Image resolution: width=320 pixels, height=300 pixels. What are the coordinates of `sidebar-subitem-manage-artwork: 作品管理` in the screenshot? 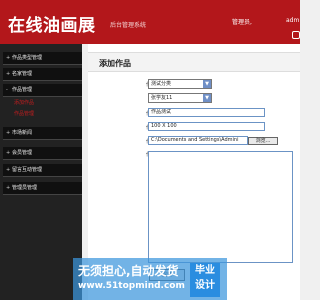 It's located at (24, 114).